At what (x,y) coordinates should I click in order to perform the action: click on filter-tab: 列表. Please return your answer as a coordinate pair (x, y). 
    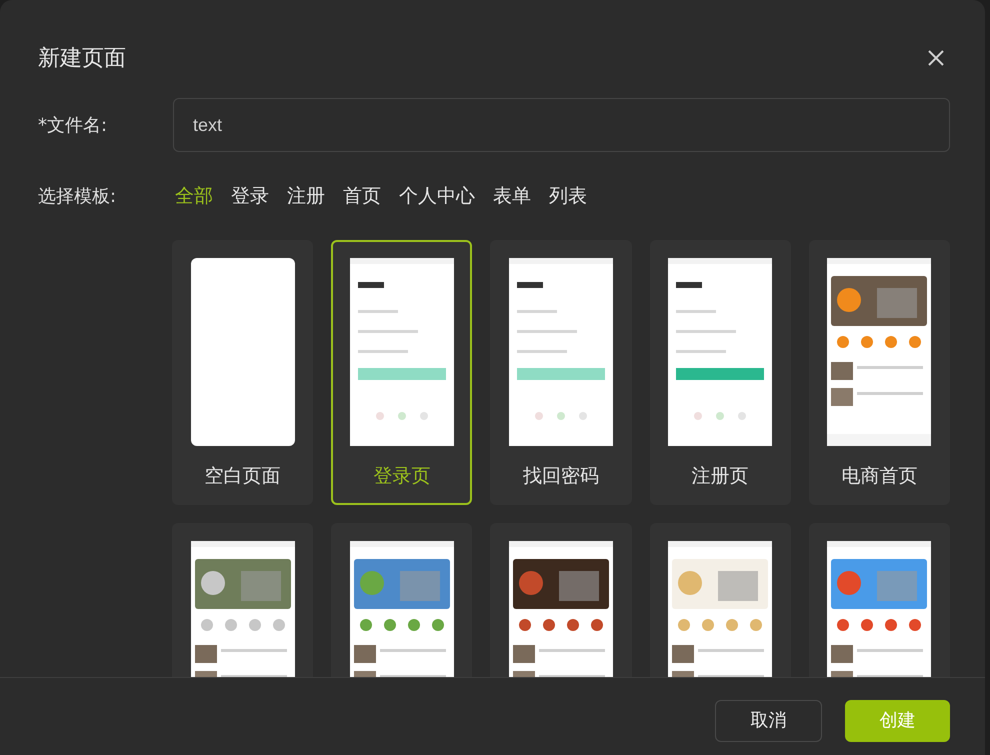
    Looking at the image, I should click on (568, 196).